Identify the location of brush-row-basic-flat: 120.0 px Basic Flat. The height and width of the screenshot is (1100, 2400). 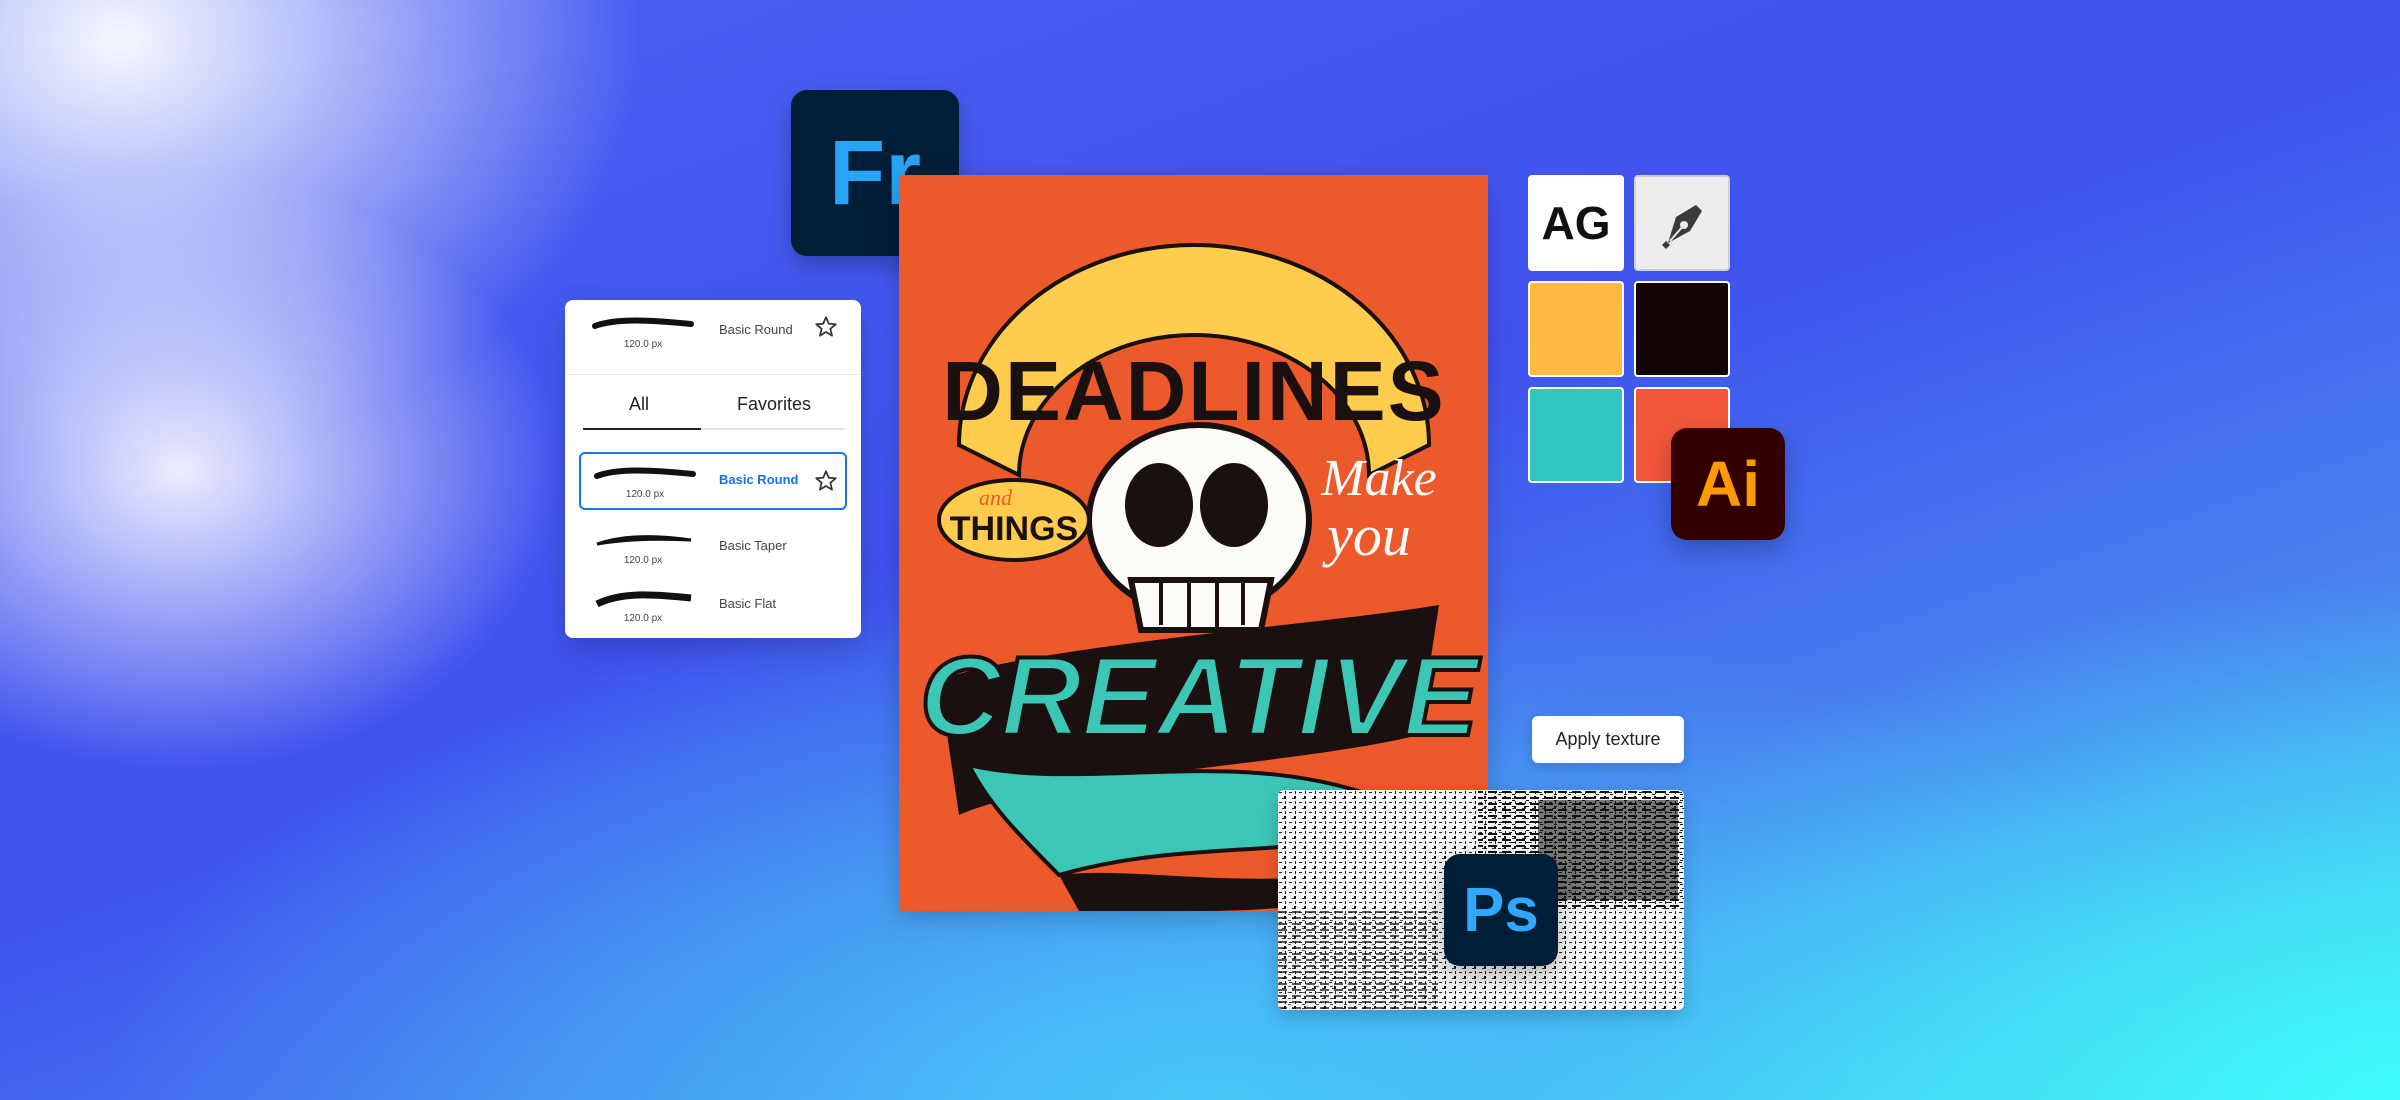
(713, 604).